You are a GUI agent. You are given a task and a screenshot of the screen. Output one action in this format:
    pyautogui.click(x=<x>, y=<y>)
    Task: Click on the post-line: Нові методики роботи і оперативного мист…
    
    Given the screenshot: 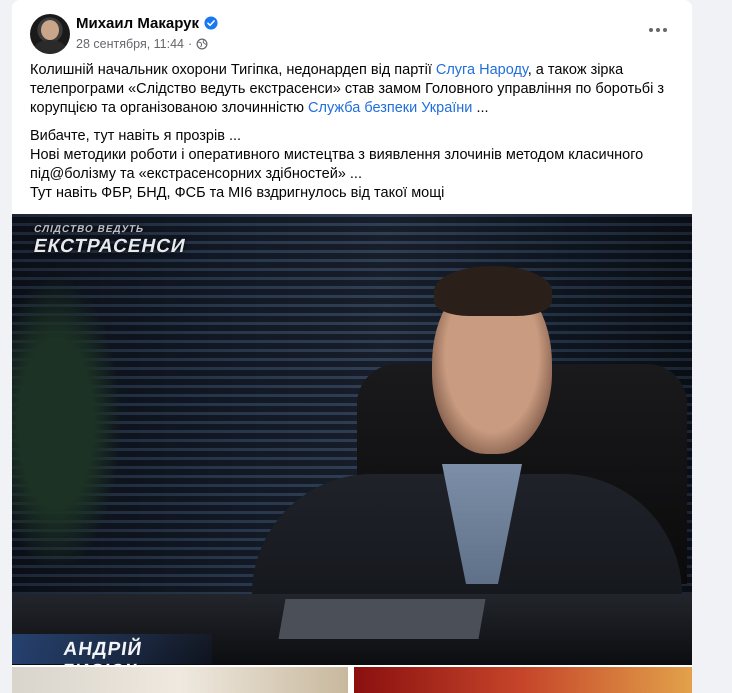 What is the action you would take?
    pyautogui.click(x=337, y=164)
    